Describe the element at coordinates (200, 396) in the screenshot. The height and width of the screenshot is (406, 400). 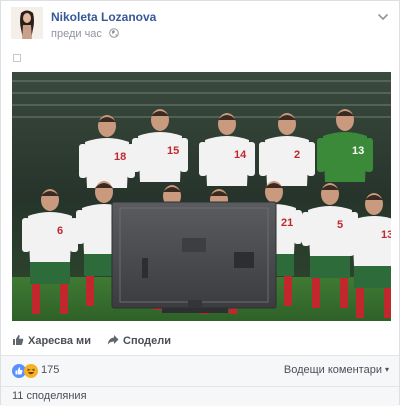
I see `shares-bar: 11 споделяния` at that location.